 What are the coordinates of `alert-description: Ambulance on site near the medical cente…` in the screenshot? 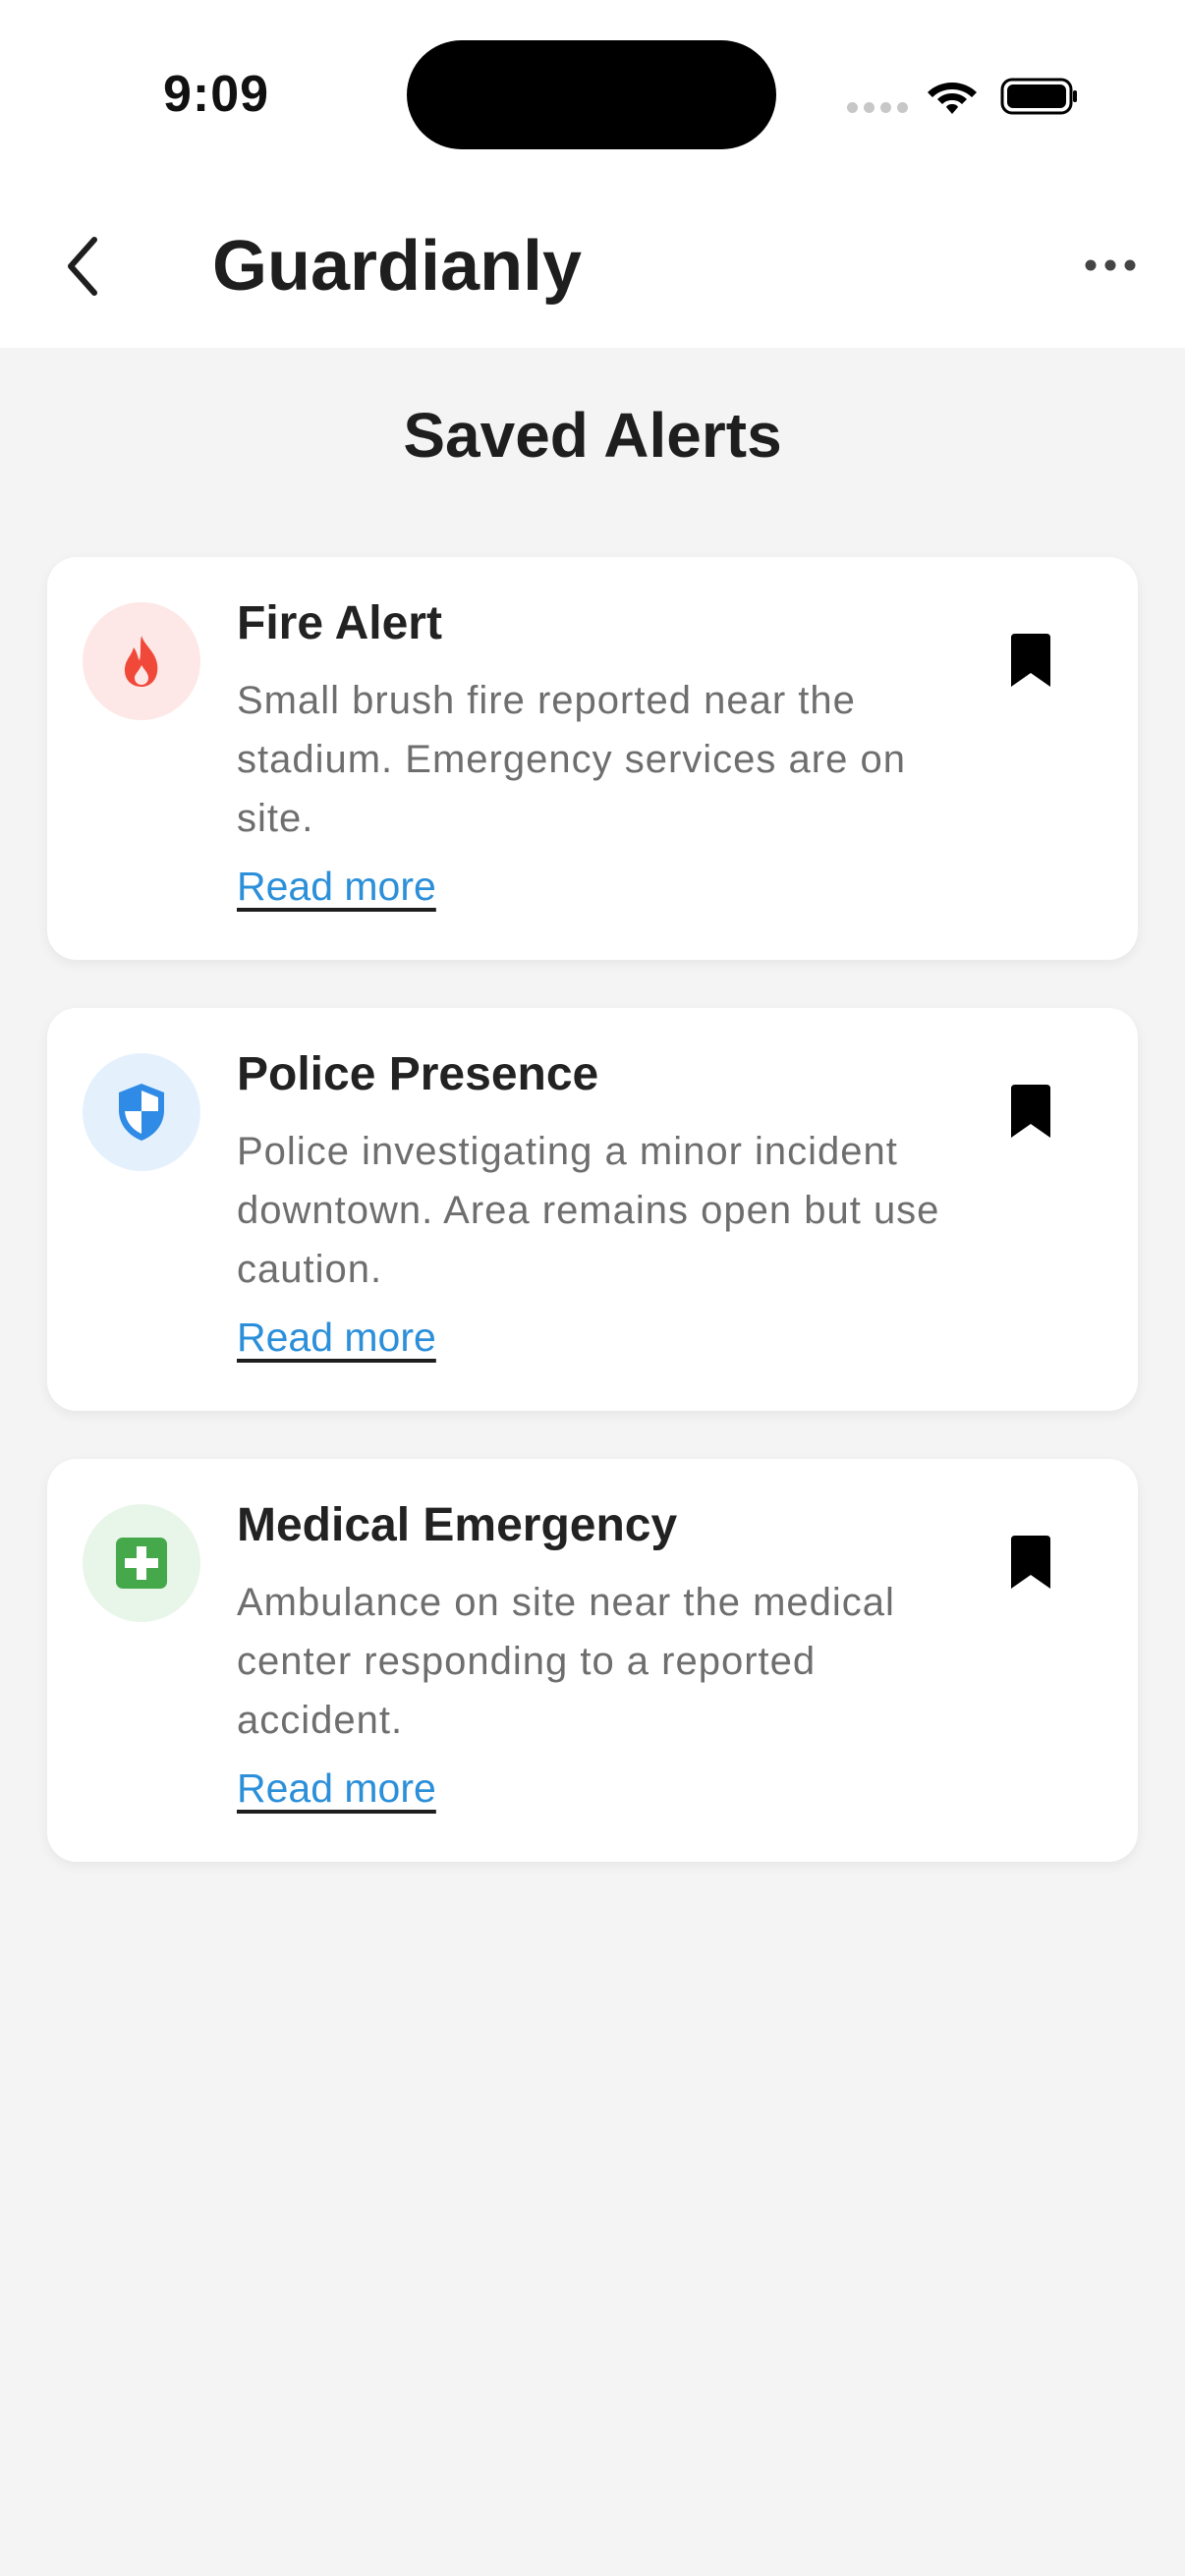 It's located at (566, 1661).